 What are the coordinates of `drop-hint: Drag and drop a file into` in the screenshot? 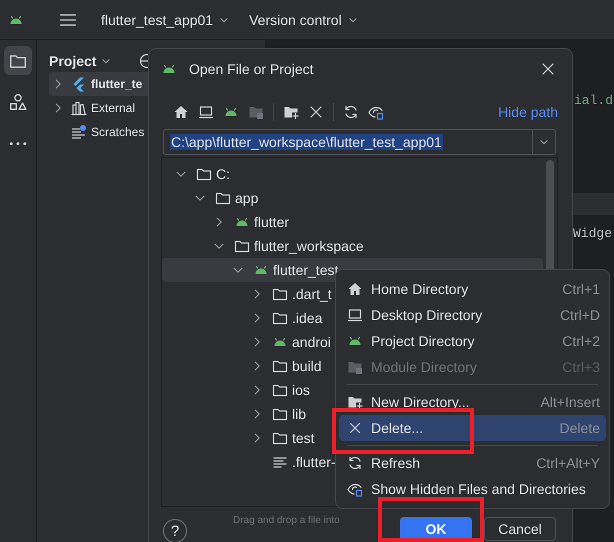 It's located at (286, 520).